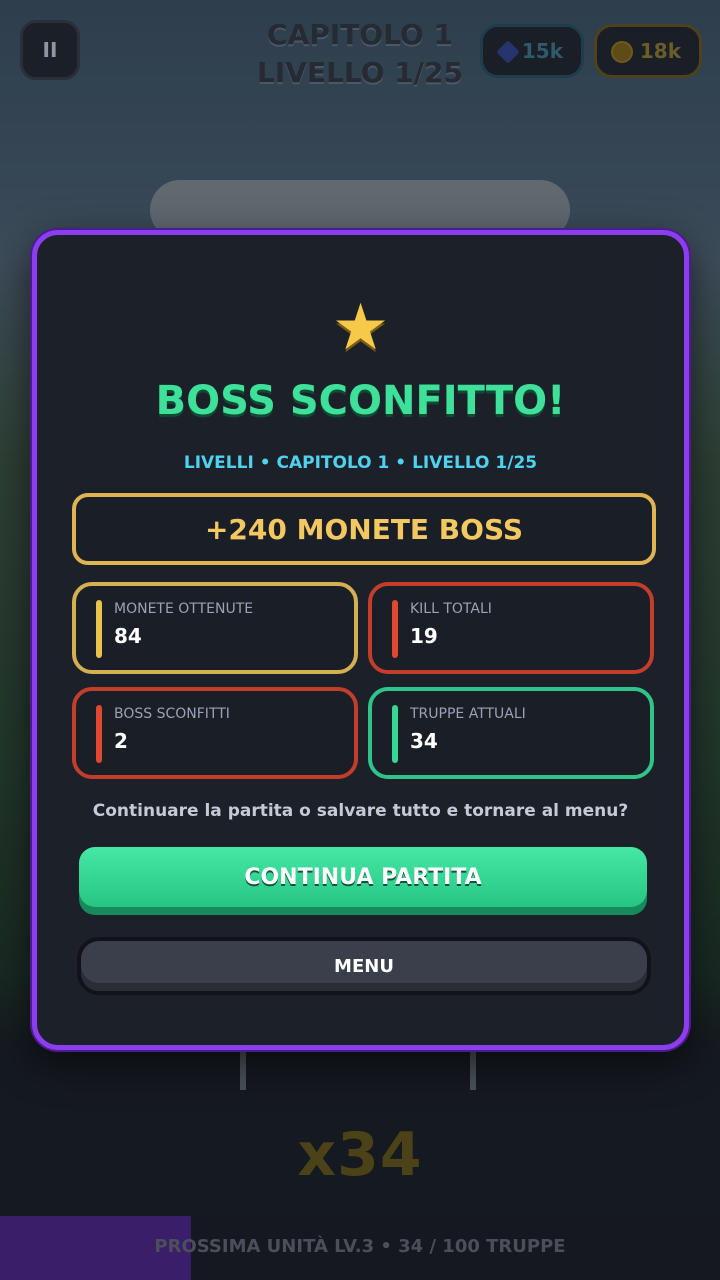 The image size is (720, 1280). What do you see at coordinates (360, 34) in the screenshot?
I see `chapter-label: CAPITOLO 1` at bounding box center [360, 34].